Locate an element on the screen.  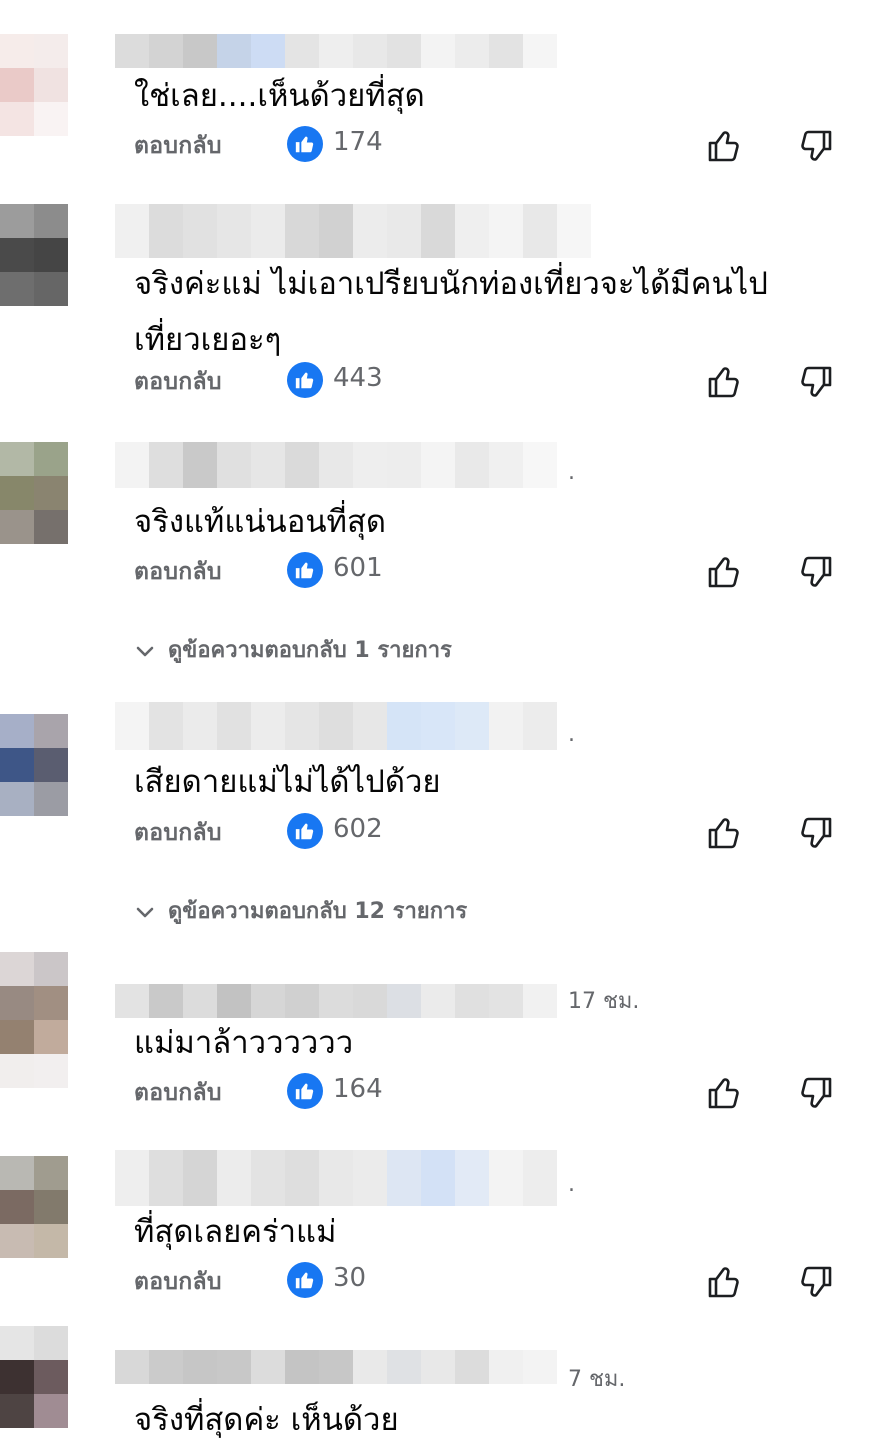
comment-actions: ตอบกลับ 601 is located at coordinates (494, 572).